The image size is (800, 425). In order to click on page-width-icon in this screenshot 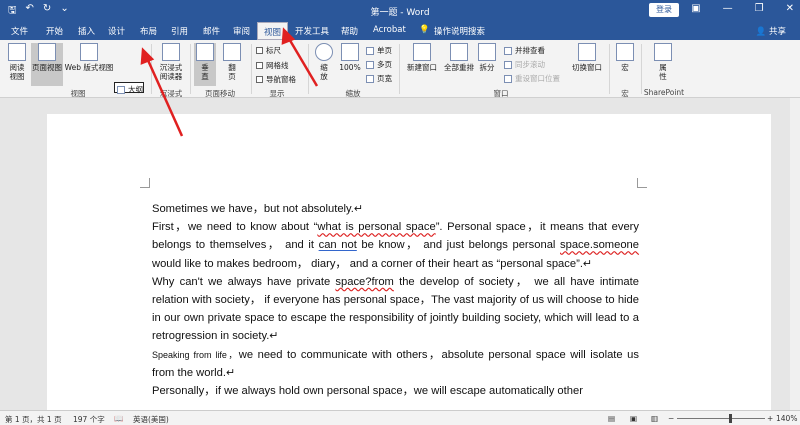, I will do `click(370, 78)`.